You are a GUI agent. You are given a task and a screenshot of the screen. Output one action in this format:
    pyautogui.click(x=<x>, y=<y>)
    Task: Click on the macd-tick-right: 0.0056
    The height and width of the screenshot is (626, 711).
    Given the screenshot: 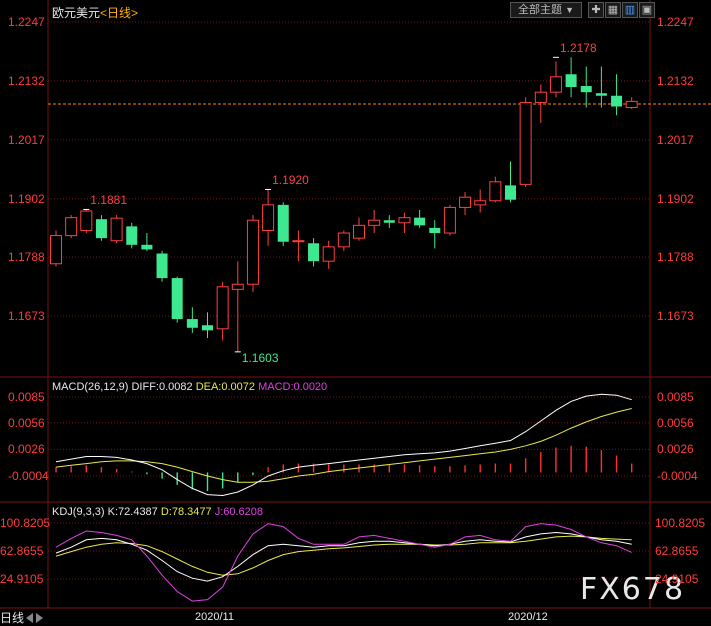 What is the action you would take?
    pyautogui.click(x=675, y=422)
    